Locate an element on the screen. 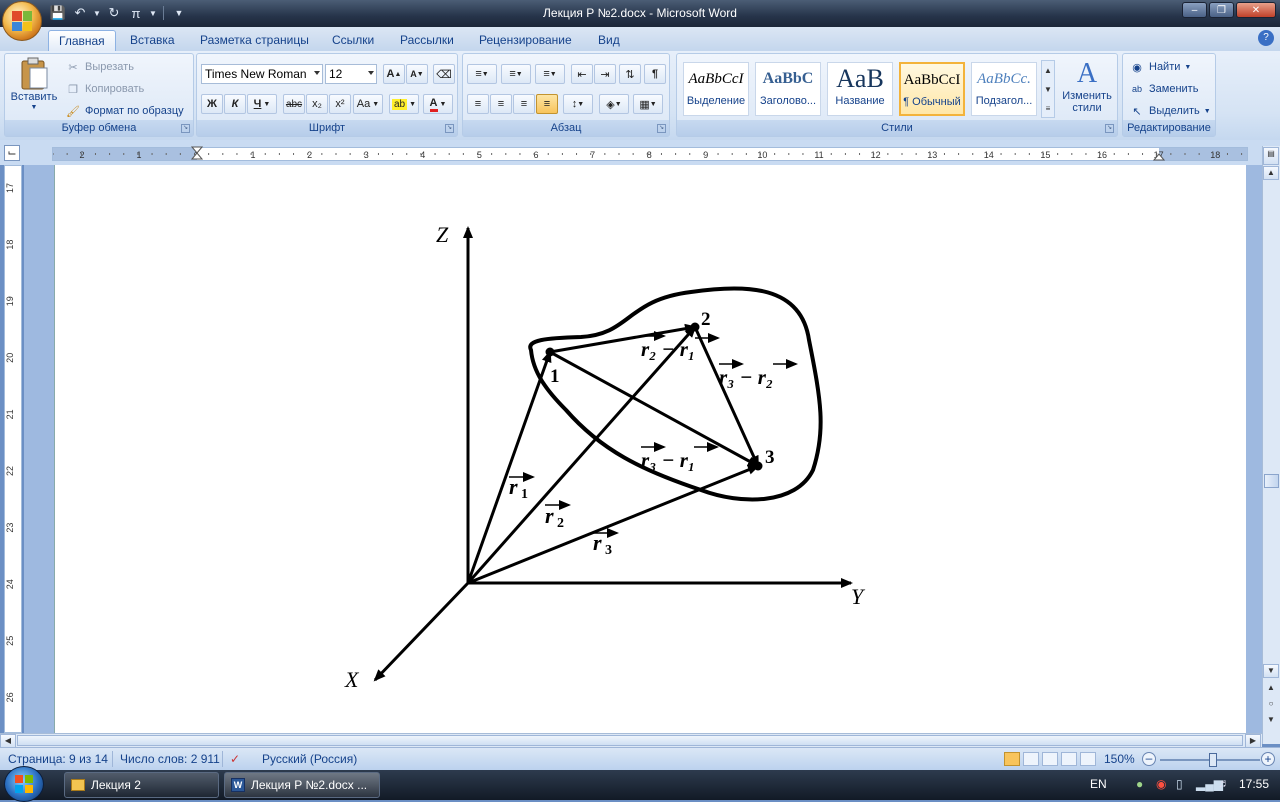  underline-button: Ч ▼ is located at coordinates (262, 104).